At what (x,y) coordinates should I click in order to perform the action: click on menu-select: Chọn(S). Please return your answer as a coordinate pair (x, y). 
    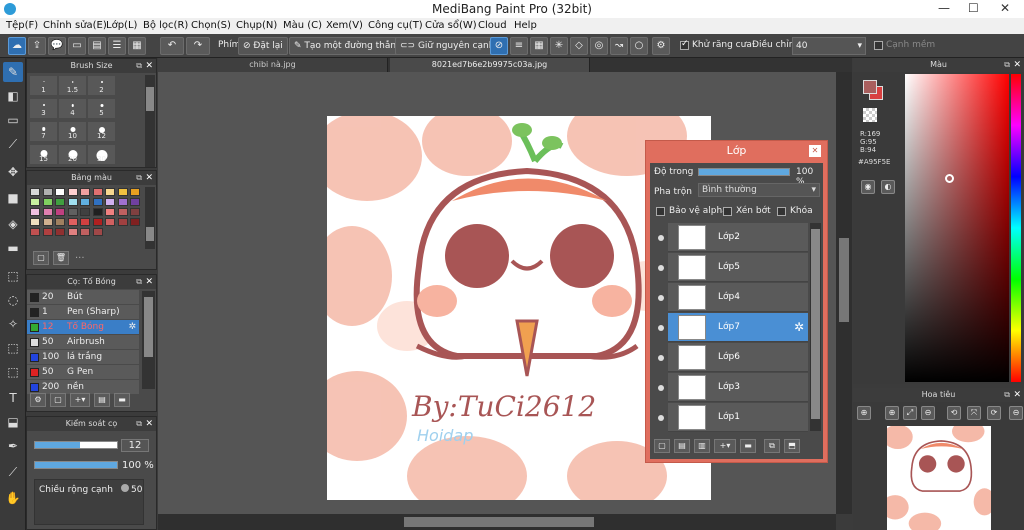
    Looking at the image, I should click on (211, 25).